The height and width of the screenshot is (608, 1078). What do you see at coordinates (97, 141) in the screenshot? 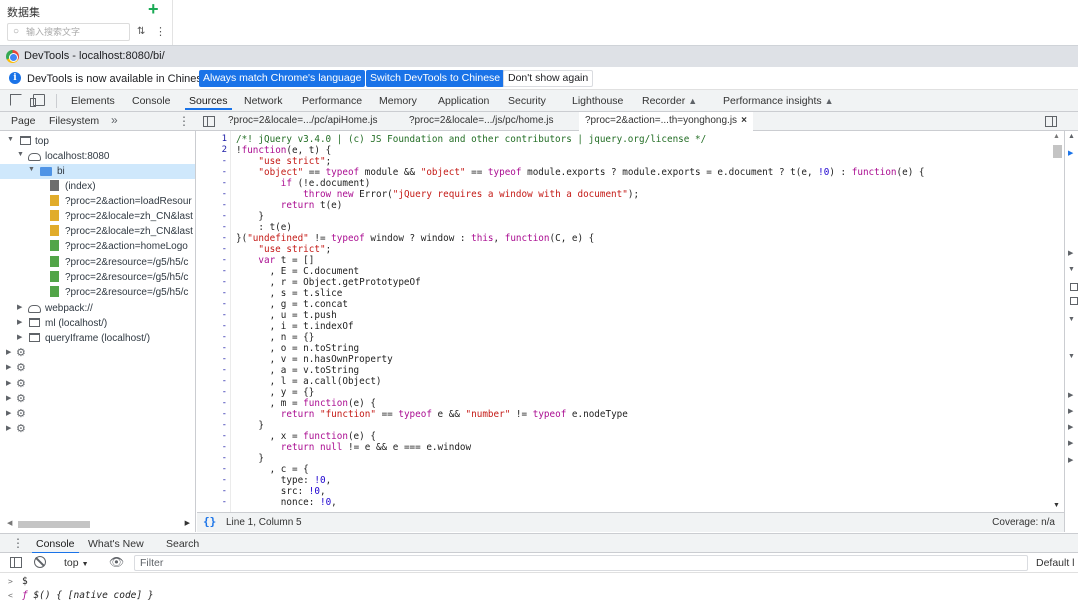
I see `tree-item-top: ▼ top` at bounding box center [97, 141].